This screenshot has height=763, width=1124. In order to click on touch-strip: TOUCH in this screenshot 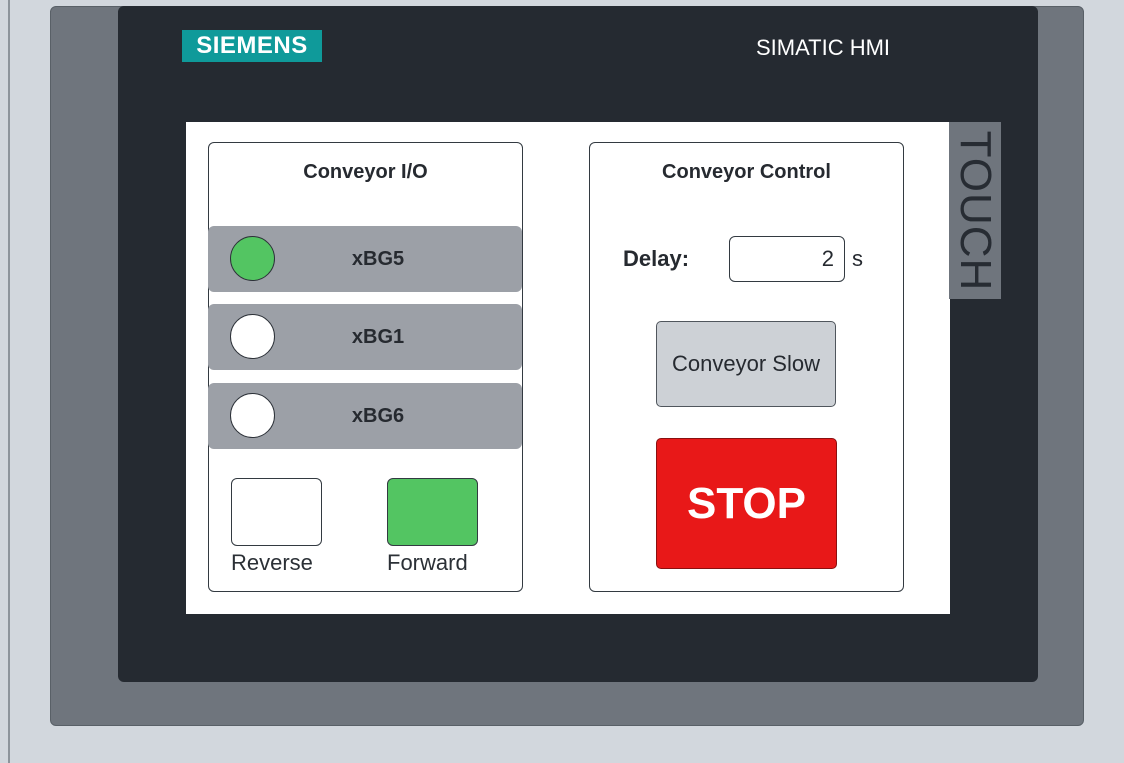, I will do `click(975, 210)`.